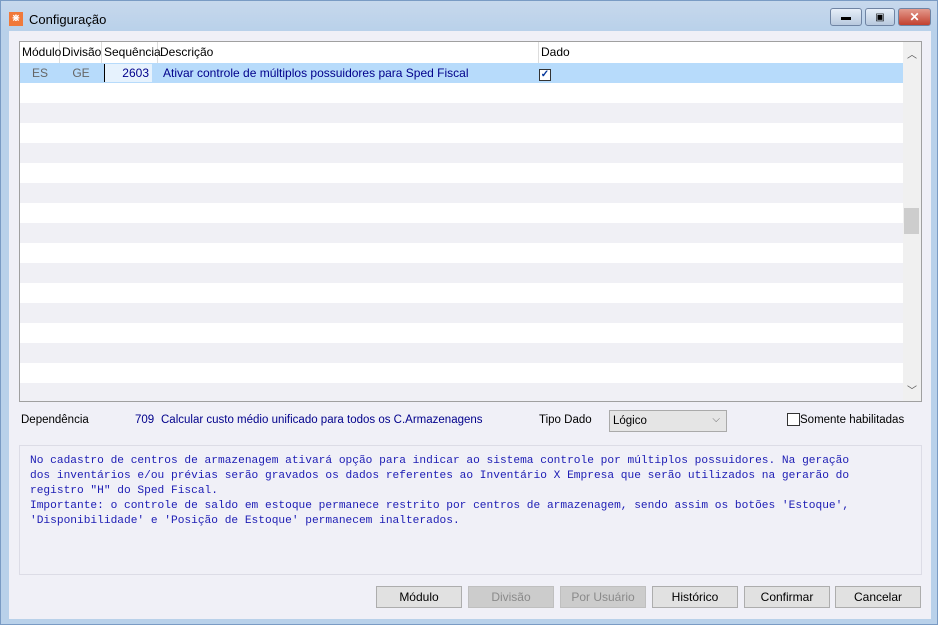 This screenshot has width=938, height=625. I want to click on vertical-scrollbar: ︿ ﹀, so click(912, 221).